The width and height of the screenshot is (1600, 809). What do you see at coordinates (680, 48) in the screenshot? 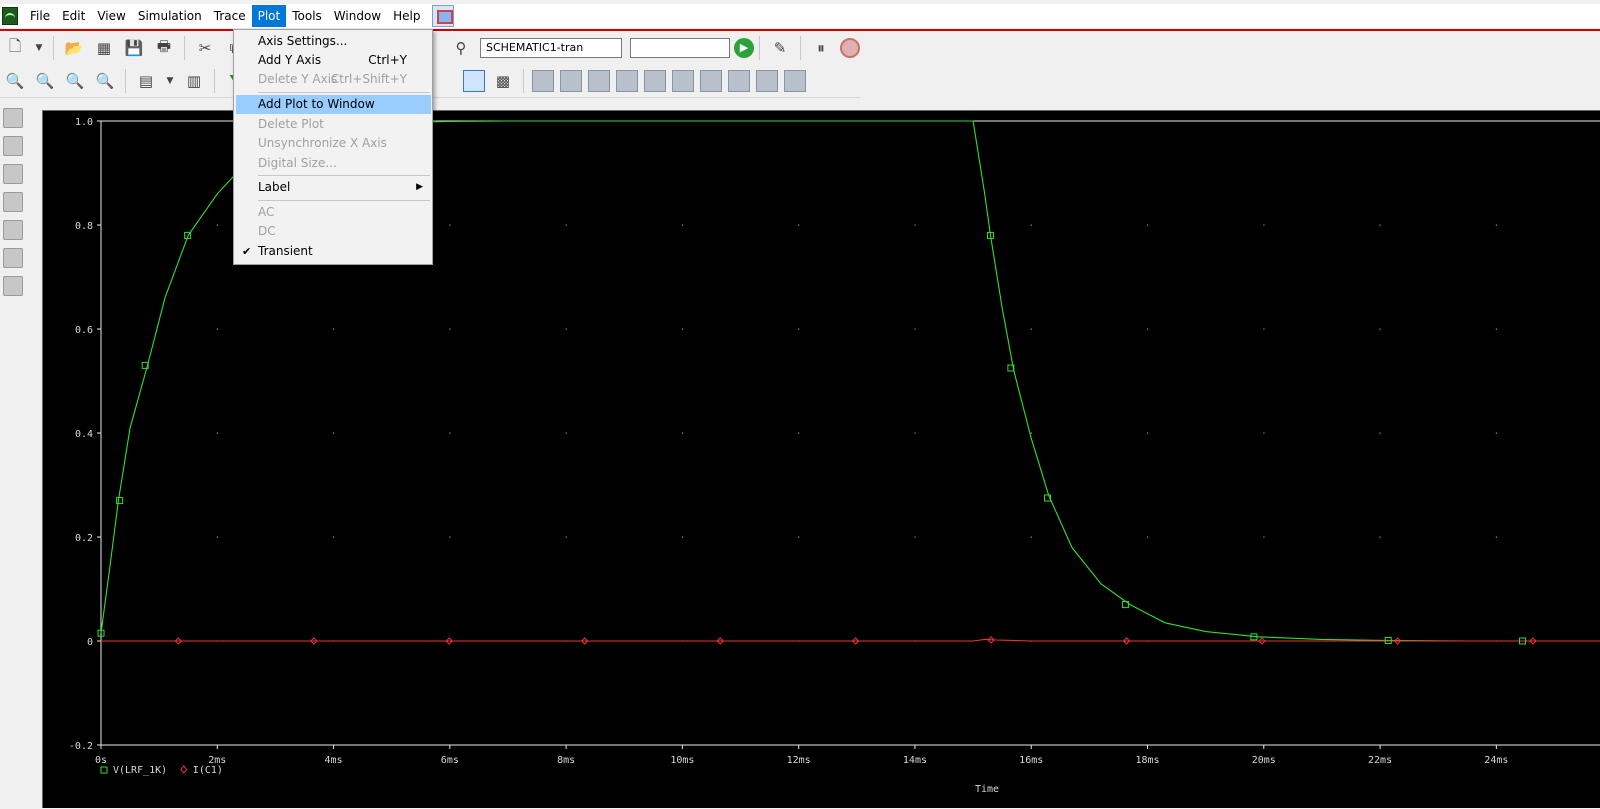
I see `simulation-status-field` at bounding box center [680, 48].